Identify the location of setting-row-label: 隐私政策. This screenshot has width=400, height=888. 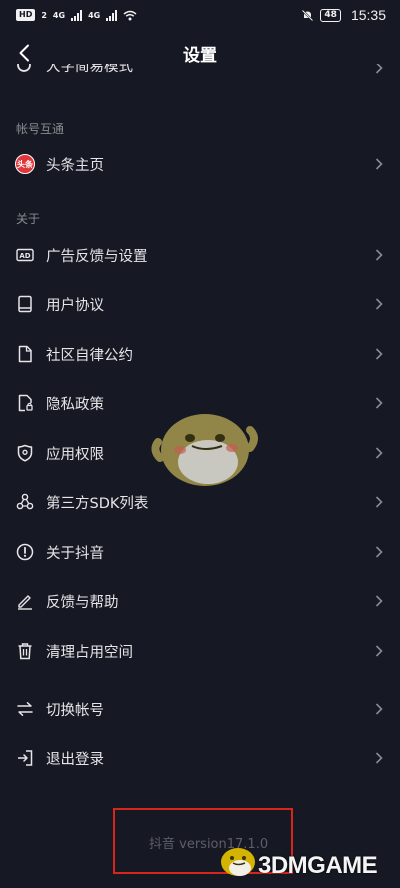
(75, 404).